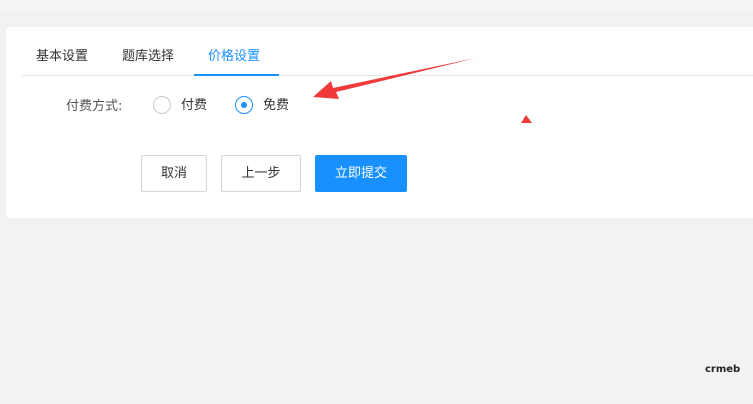 The width and height of the screenshot is (753, 404). I want to click on radio-paid-label: 付费, so click(194, 105).